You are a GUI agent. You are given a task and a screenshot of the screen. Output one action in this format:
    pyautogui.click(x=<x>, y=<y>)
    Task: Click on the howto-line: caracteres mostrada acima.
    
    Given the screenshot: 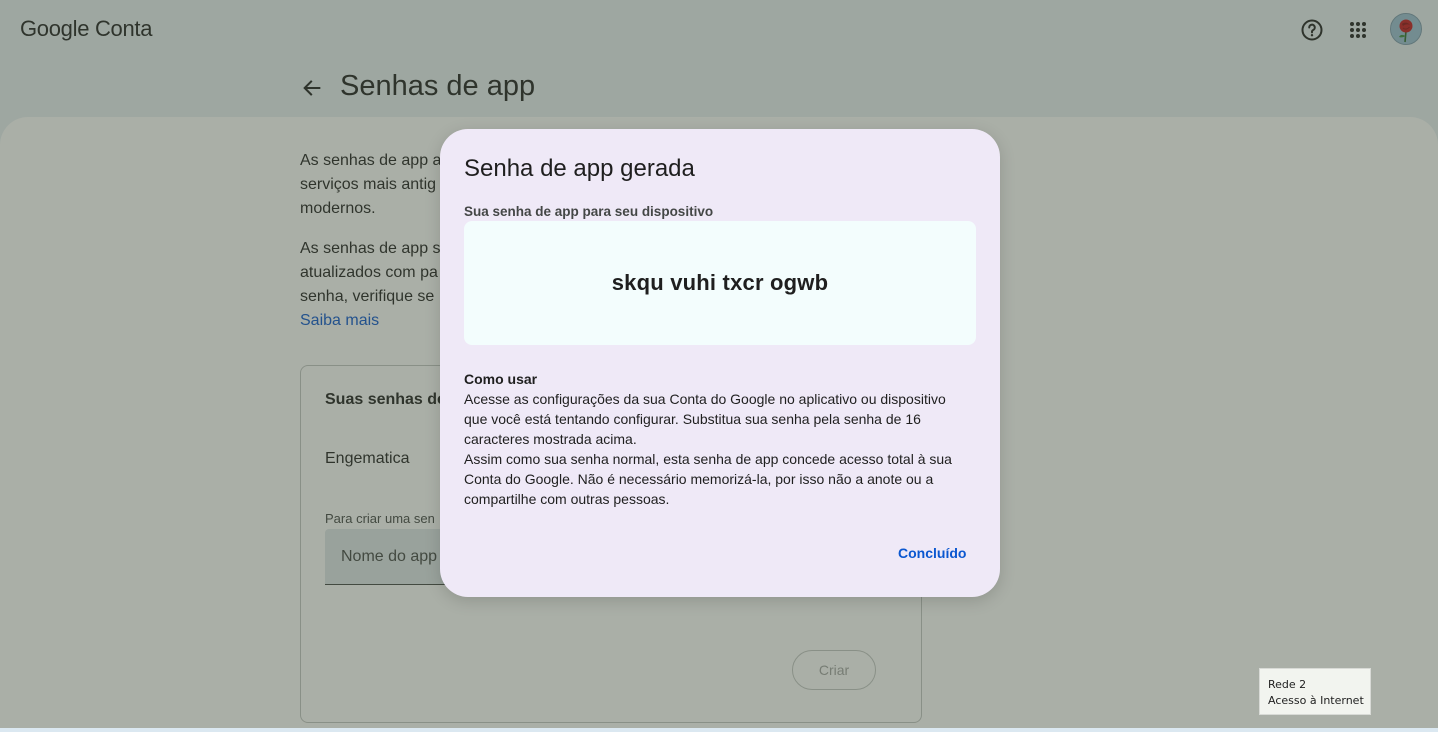 What is the action you would take?
    pyautogui.click(x=550, y=439)
    